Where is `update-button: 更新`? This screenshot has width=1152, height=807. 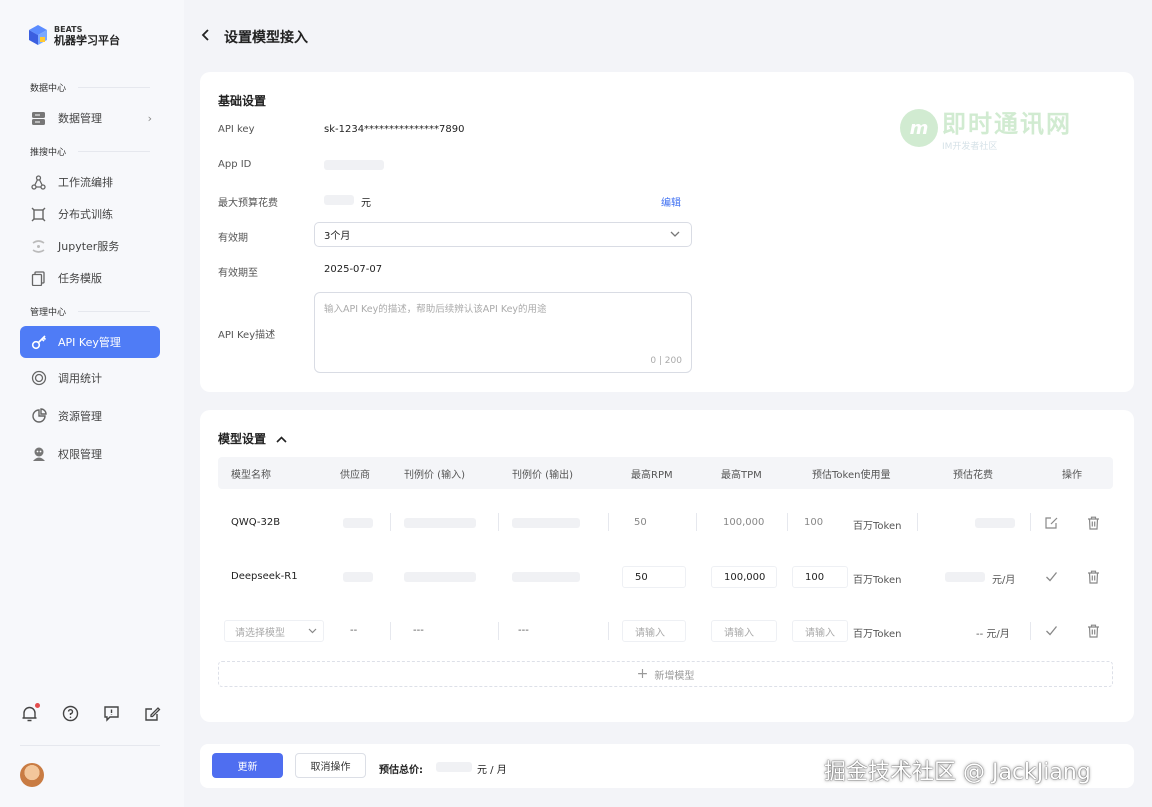 update-button: 更新 is located at coordinates (247, 765).